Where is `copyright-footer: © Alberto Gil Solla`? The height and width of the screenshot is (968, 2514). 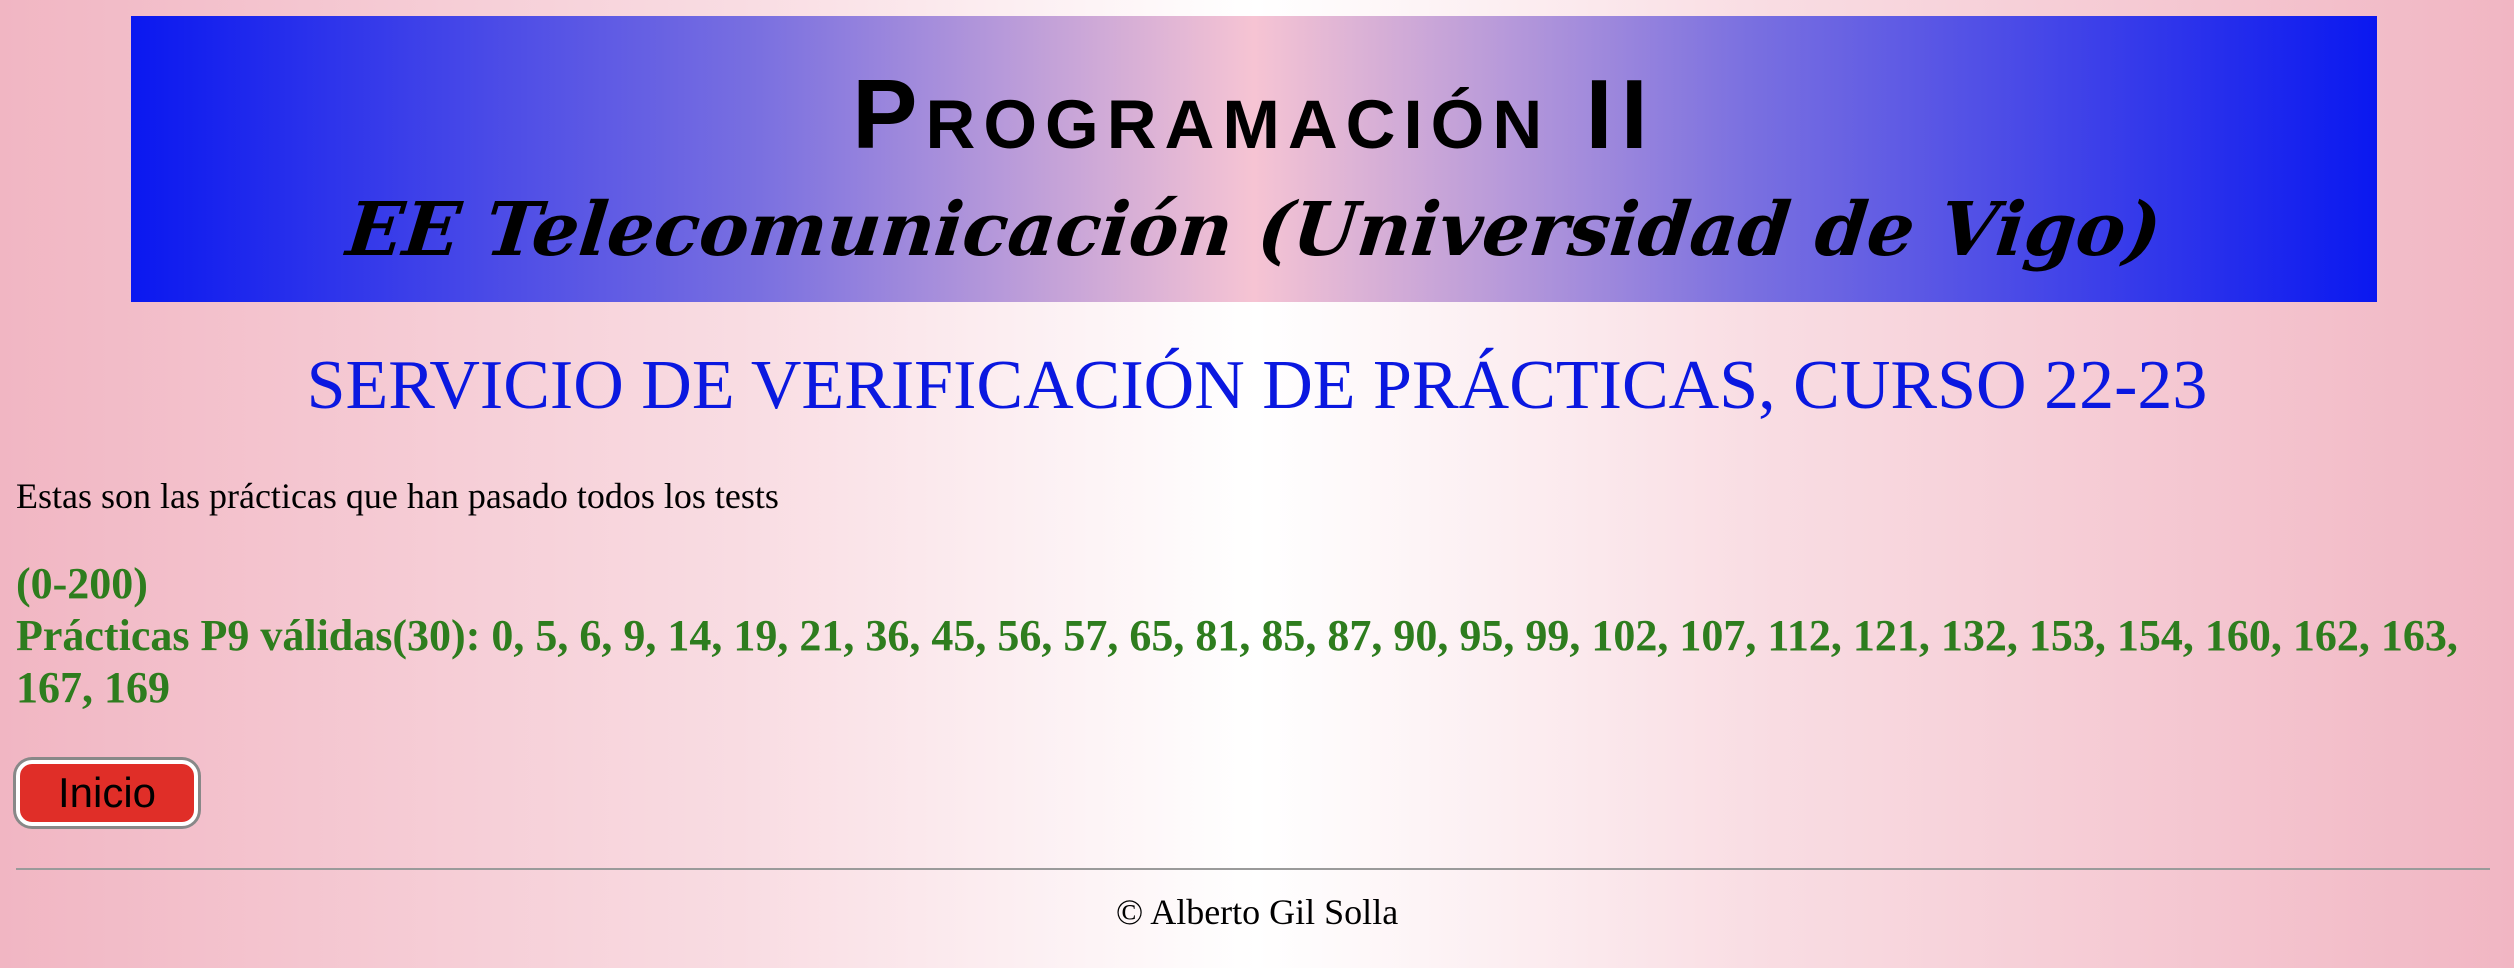 copyright-footer: © Alberto Gil Solla is located at coordinates (1257, 912).